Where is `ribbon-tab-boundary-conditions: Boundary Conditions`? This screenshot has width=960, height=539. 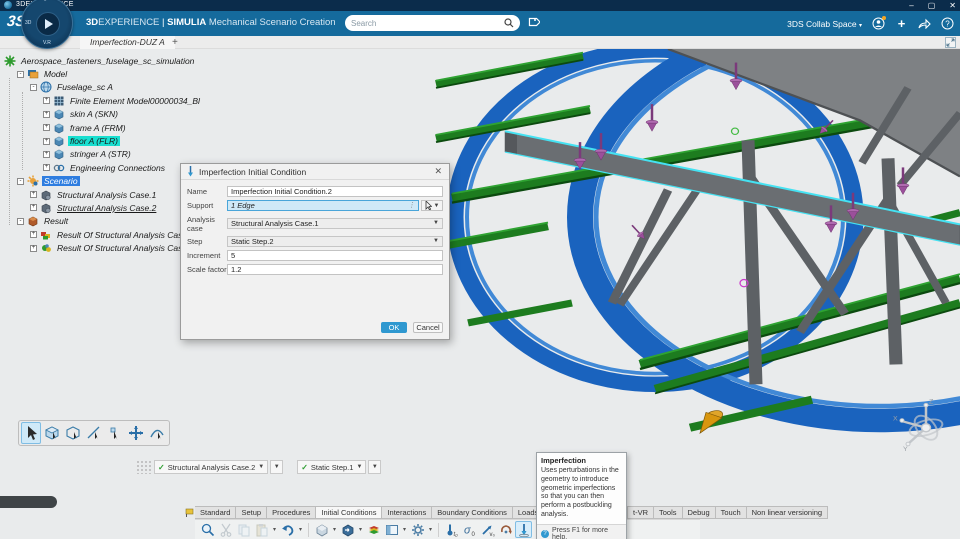 ribbon-tab-boundary-conditions: Boundary Conditions is located at coordinates (472, 512).